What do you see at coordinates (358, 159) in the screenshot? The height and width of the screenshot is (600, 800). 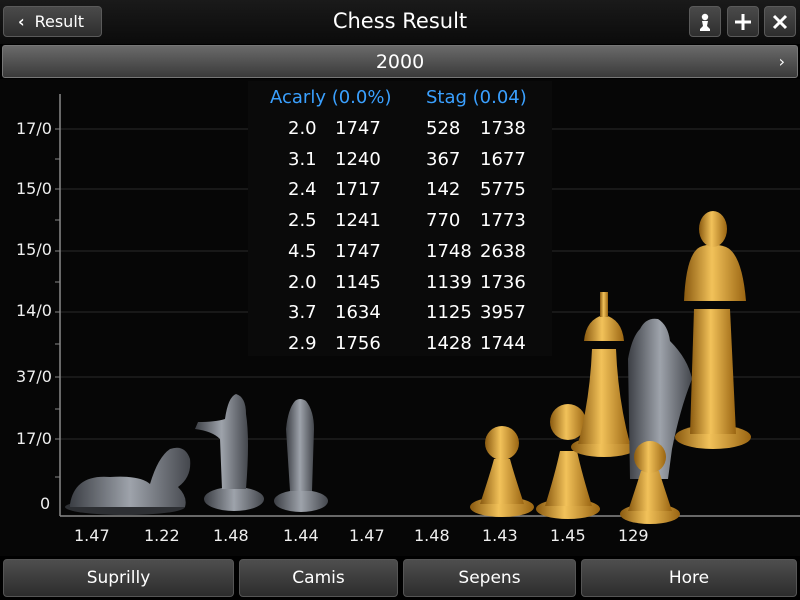 I see `table-cell: 1240` at bounding box center [358, 159].